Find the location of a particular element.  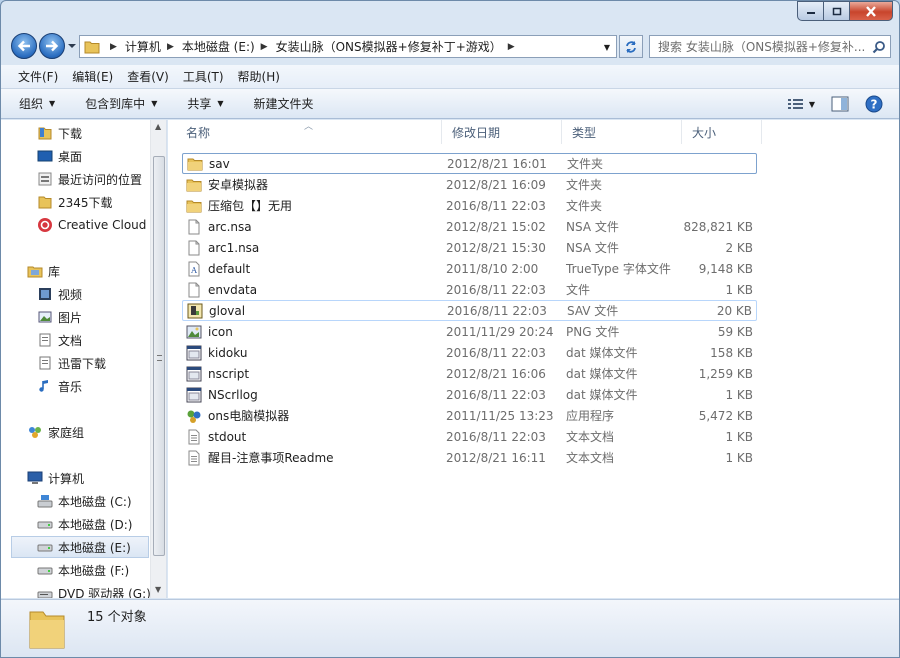

file-row: 醒目-注意事项Readme 2012/8/21 16:11 文本文档 1 KB is located at coordinates (469, 457).